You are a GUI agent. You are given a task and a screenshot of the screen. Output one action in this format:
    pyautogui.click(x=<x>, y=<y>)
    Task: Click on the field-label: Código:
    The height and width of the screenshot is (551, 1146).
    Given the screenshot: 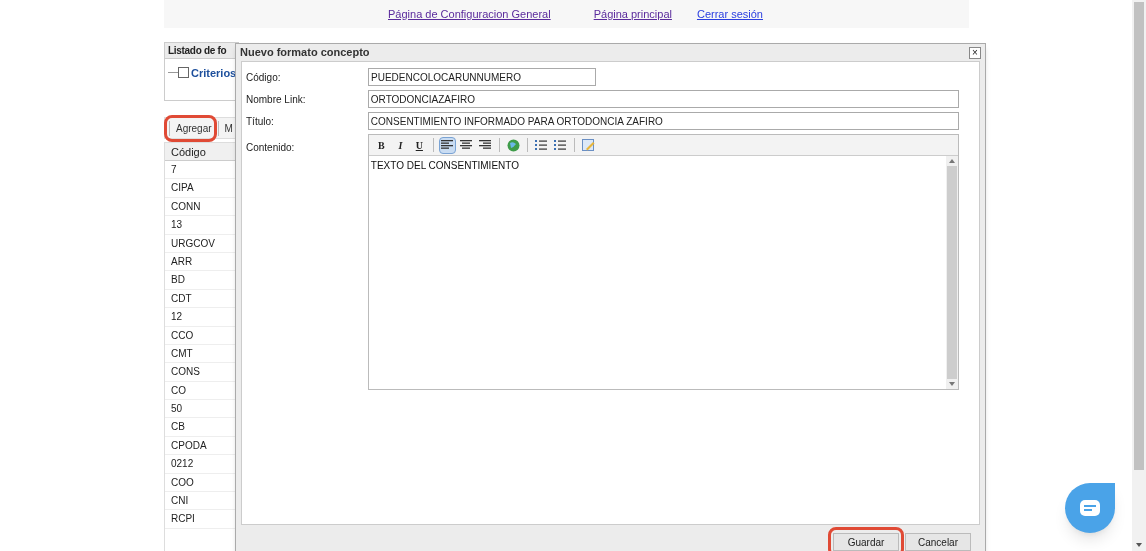 What is the action you would take?
    pyautogui.click(x=264, y=77)
    